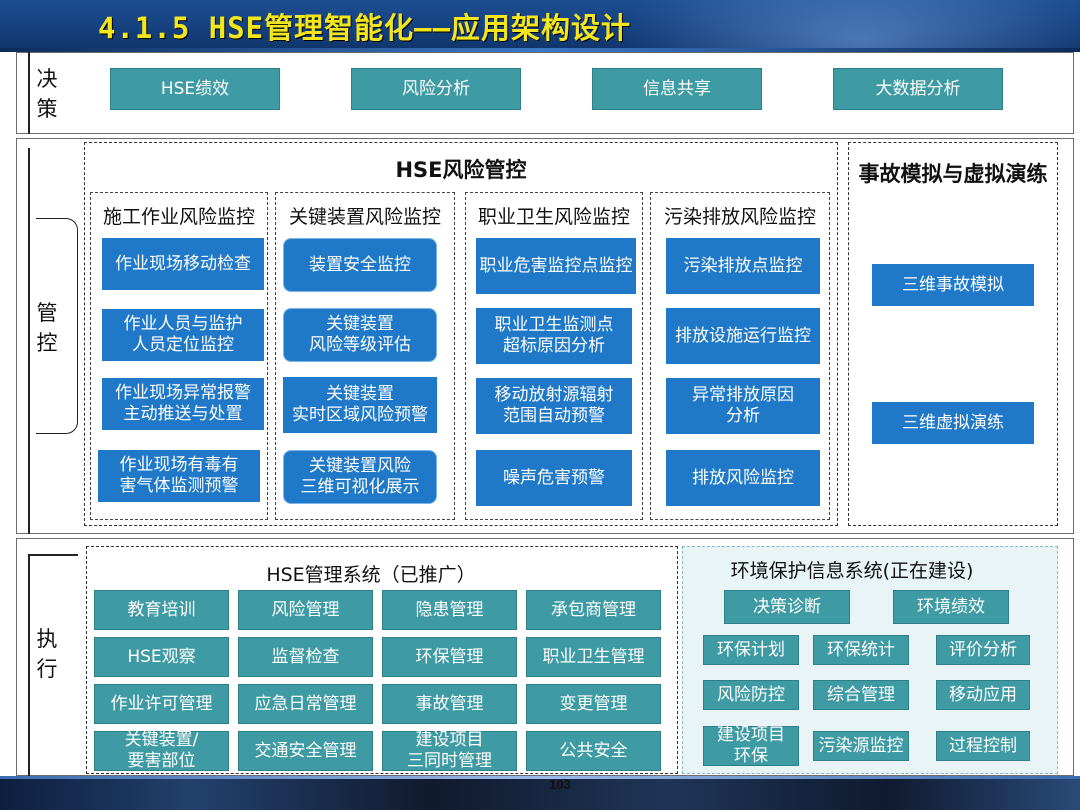 Image resolution: width=1080 pixels, height=810 pixels. Describe the element at coordinates (677, 89) in the screenshot. I see `decision-item-info-sharing: 信息共享` at that location.